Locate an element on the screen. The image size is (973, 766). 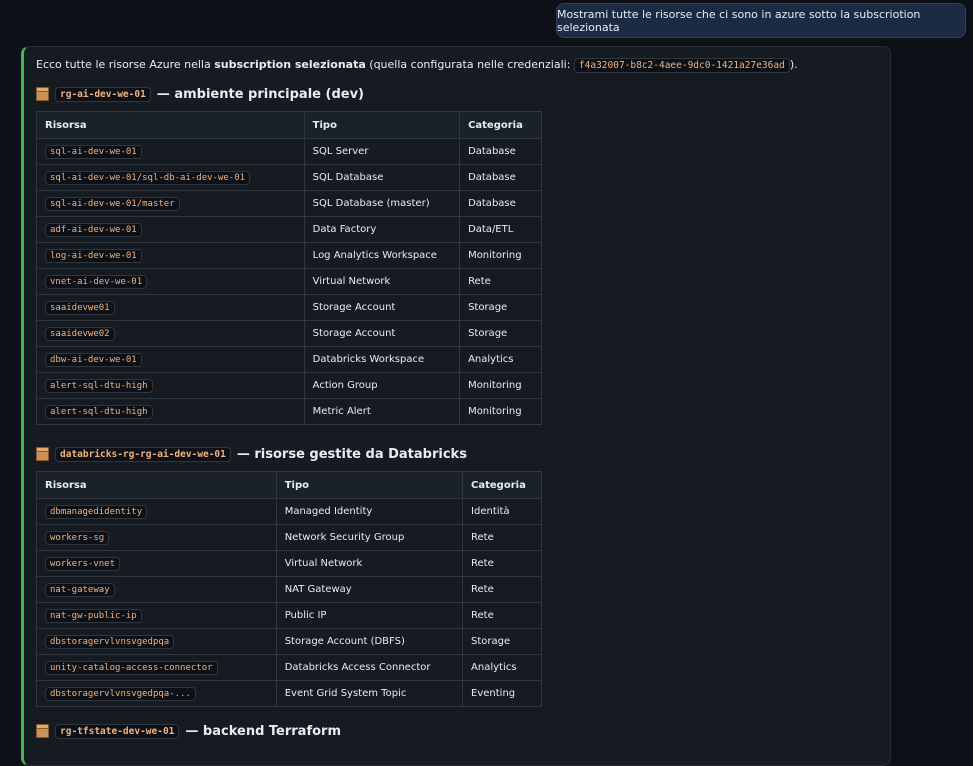
resource-name-code: sql-ai-dev-we-01/master is located at coordinates (112, 204).